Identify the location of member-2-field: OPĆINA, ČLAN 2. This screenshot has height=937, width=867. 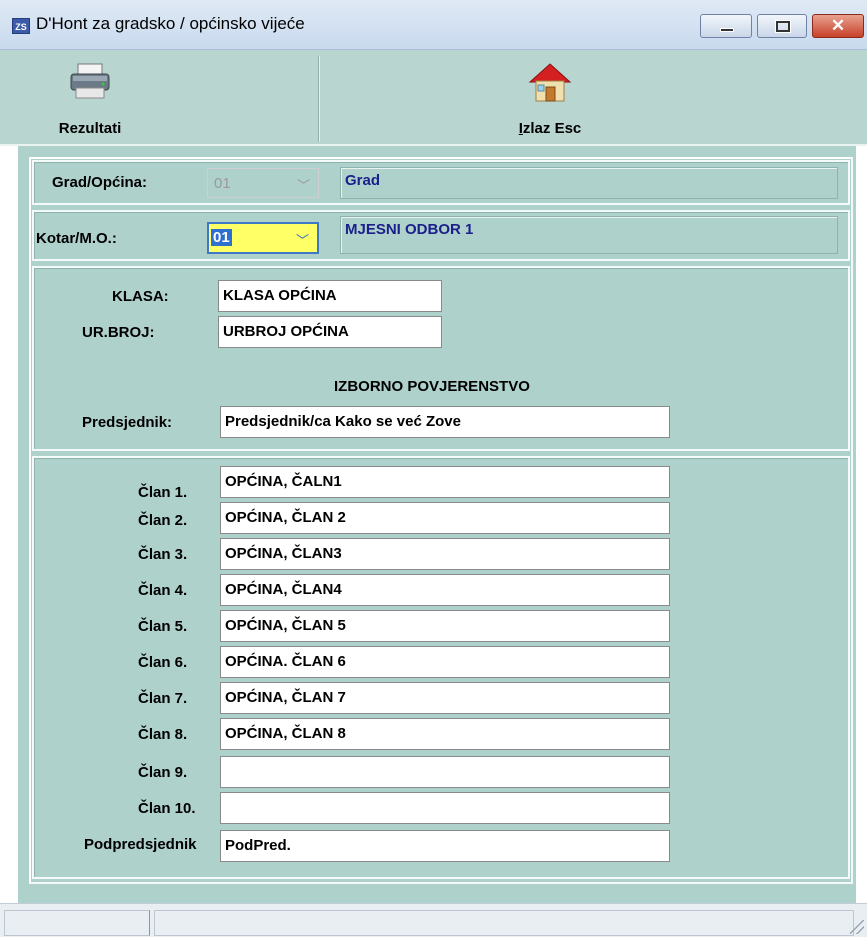
(445, 518).